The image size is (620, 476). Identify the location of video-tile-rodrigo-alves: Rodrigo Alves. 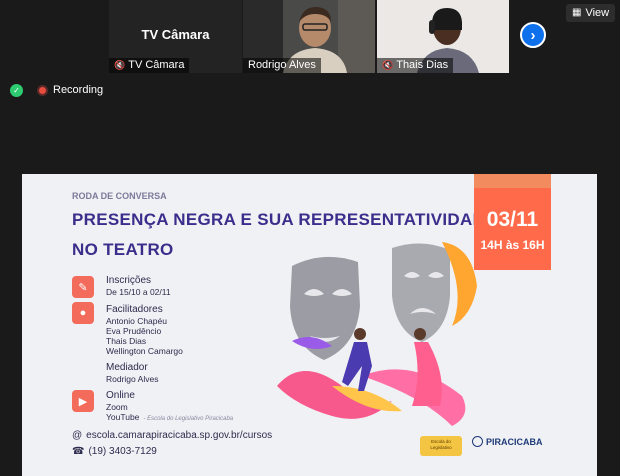
(309, 36).